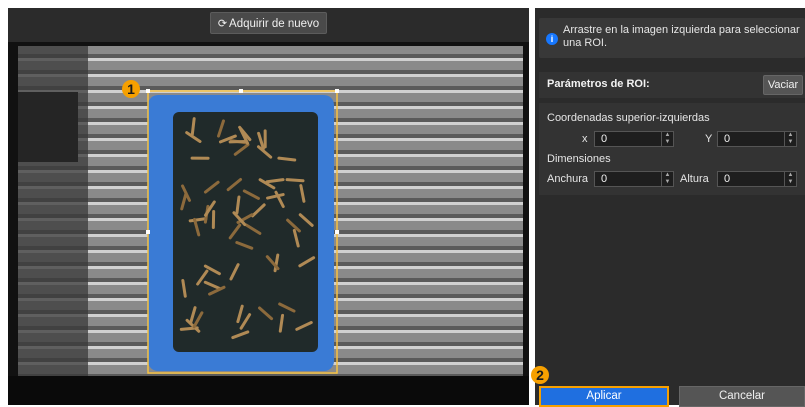 The width and height of the screenshot is (805, 407). I want to click on apply-button: Aplicar, so click(604, 396).